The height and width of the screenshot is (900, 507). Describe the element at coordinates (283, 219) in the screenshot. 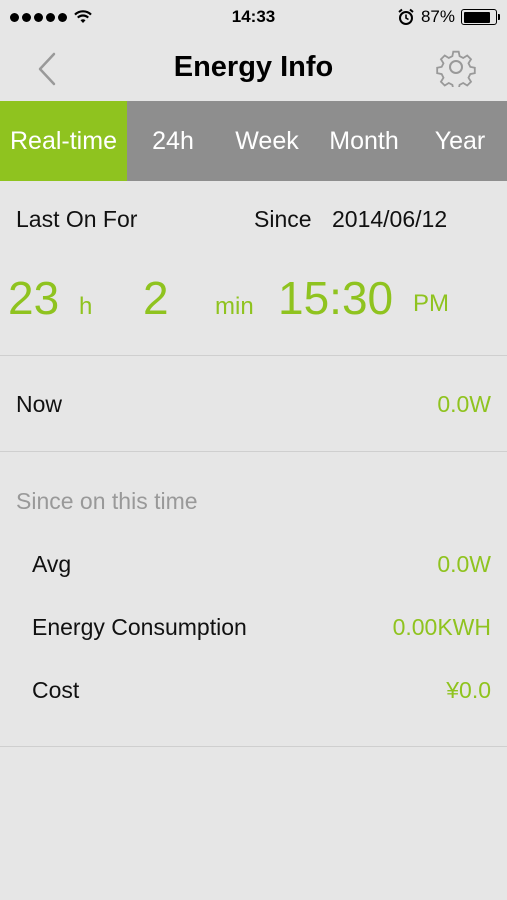

I see `since-label: Since` at that location.